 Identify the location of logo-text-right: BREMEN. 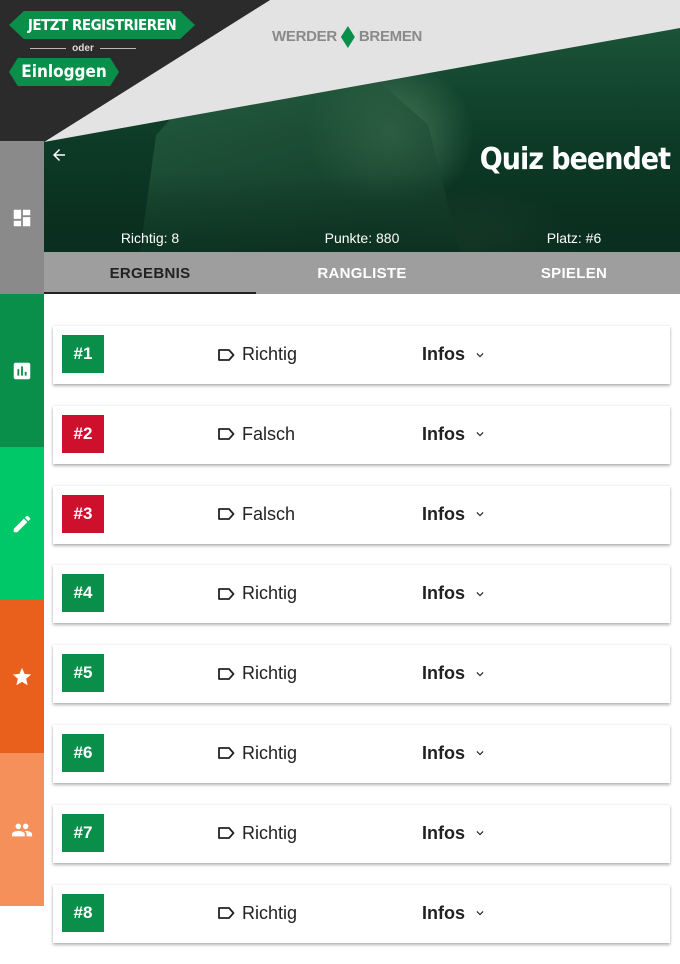
(390, 36).